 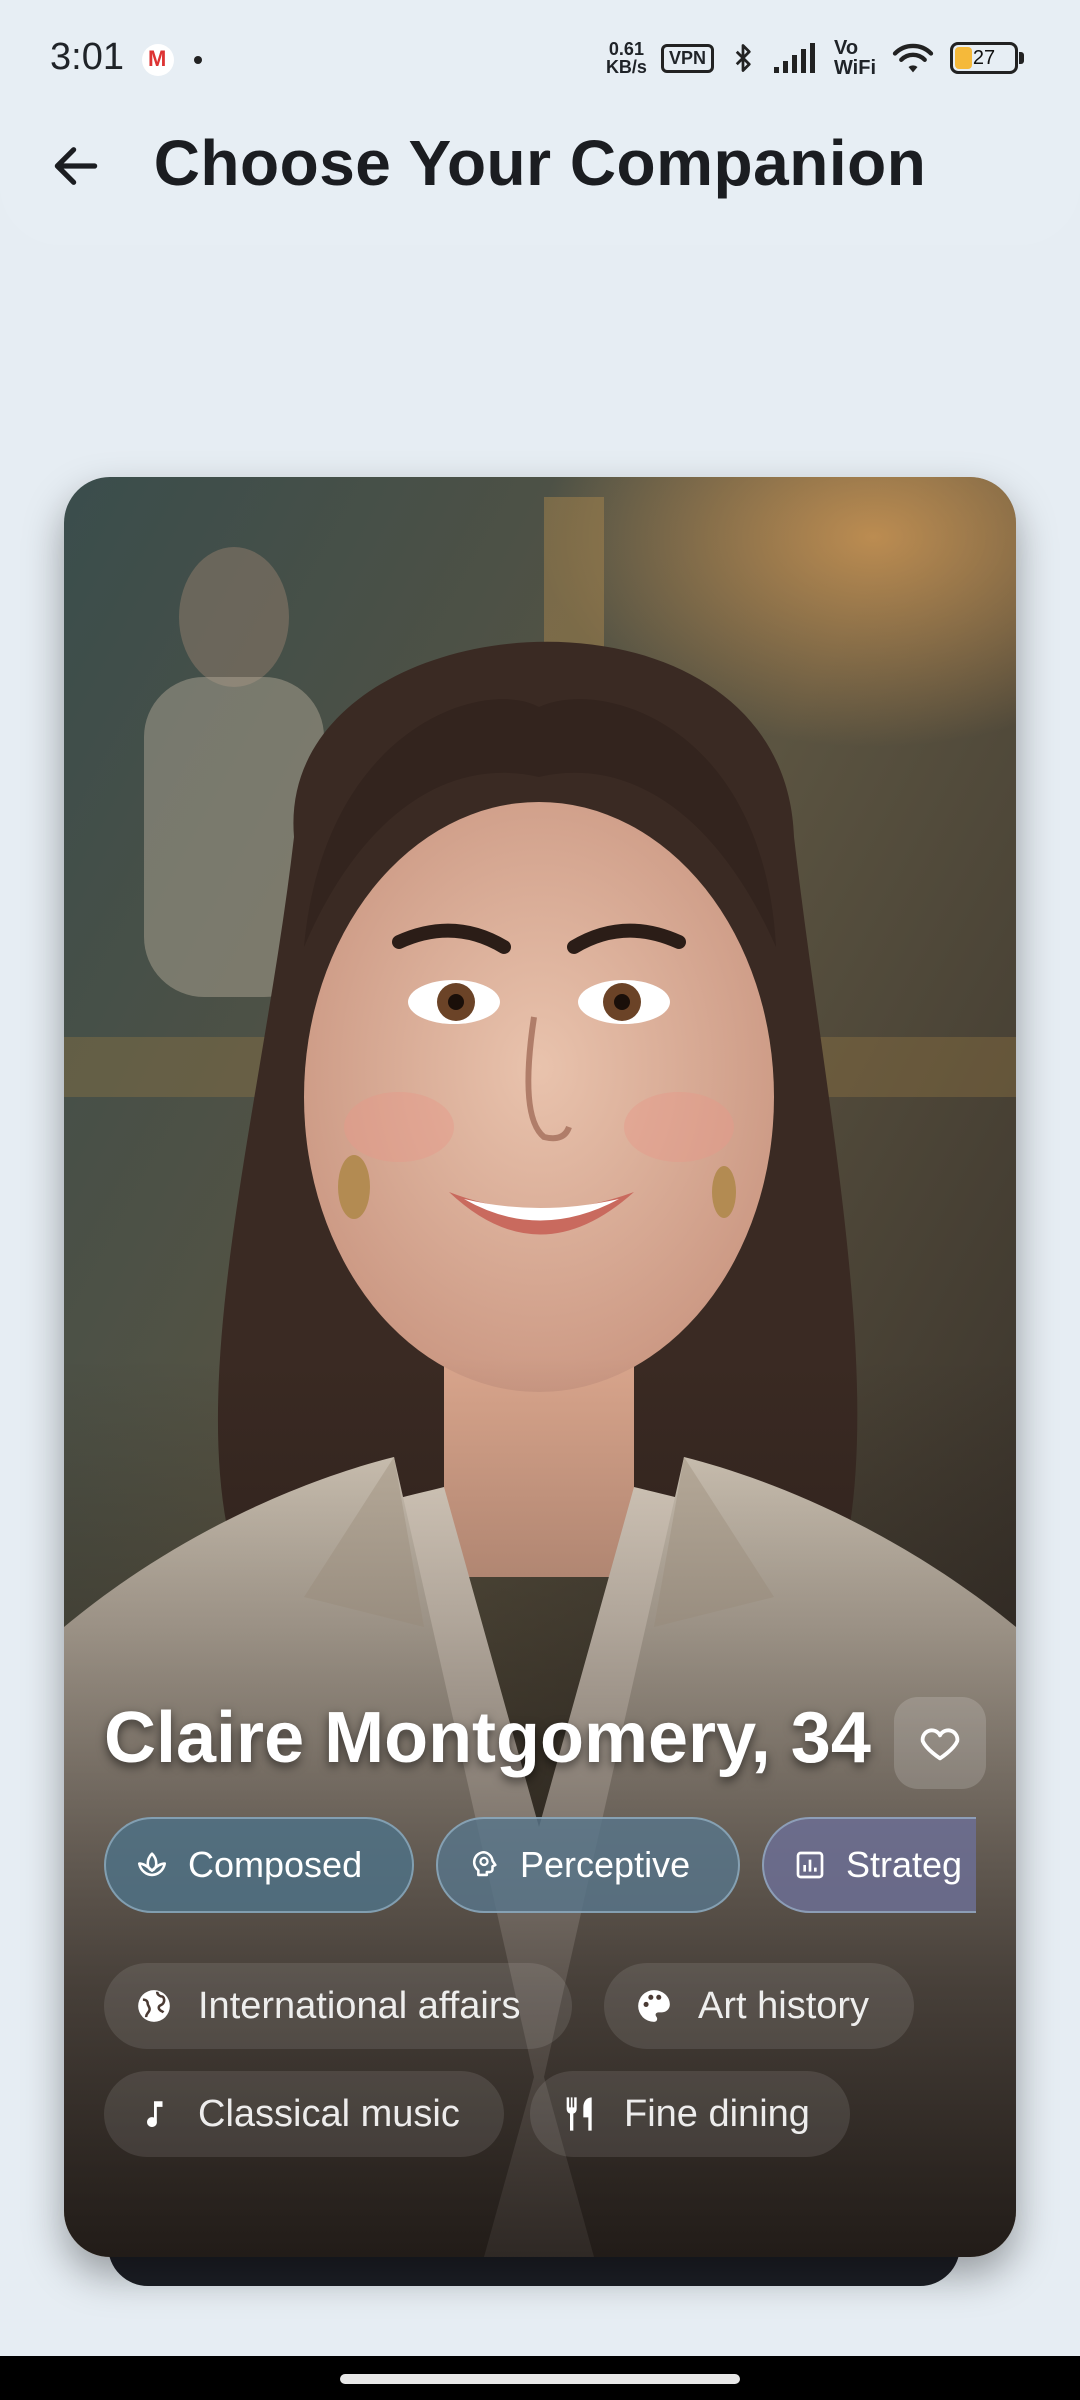 I want to click on trait-chip-composed: Composed, so click(x=259, y=1865).